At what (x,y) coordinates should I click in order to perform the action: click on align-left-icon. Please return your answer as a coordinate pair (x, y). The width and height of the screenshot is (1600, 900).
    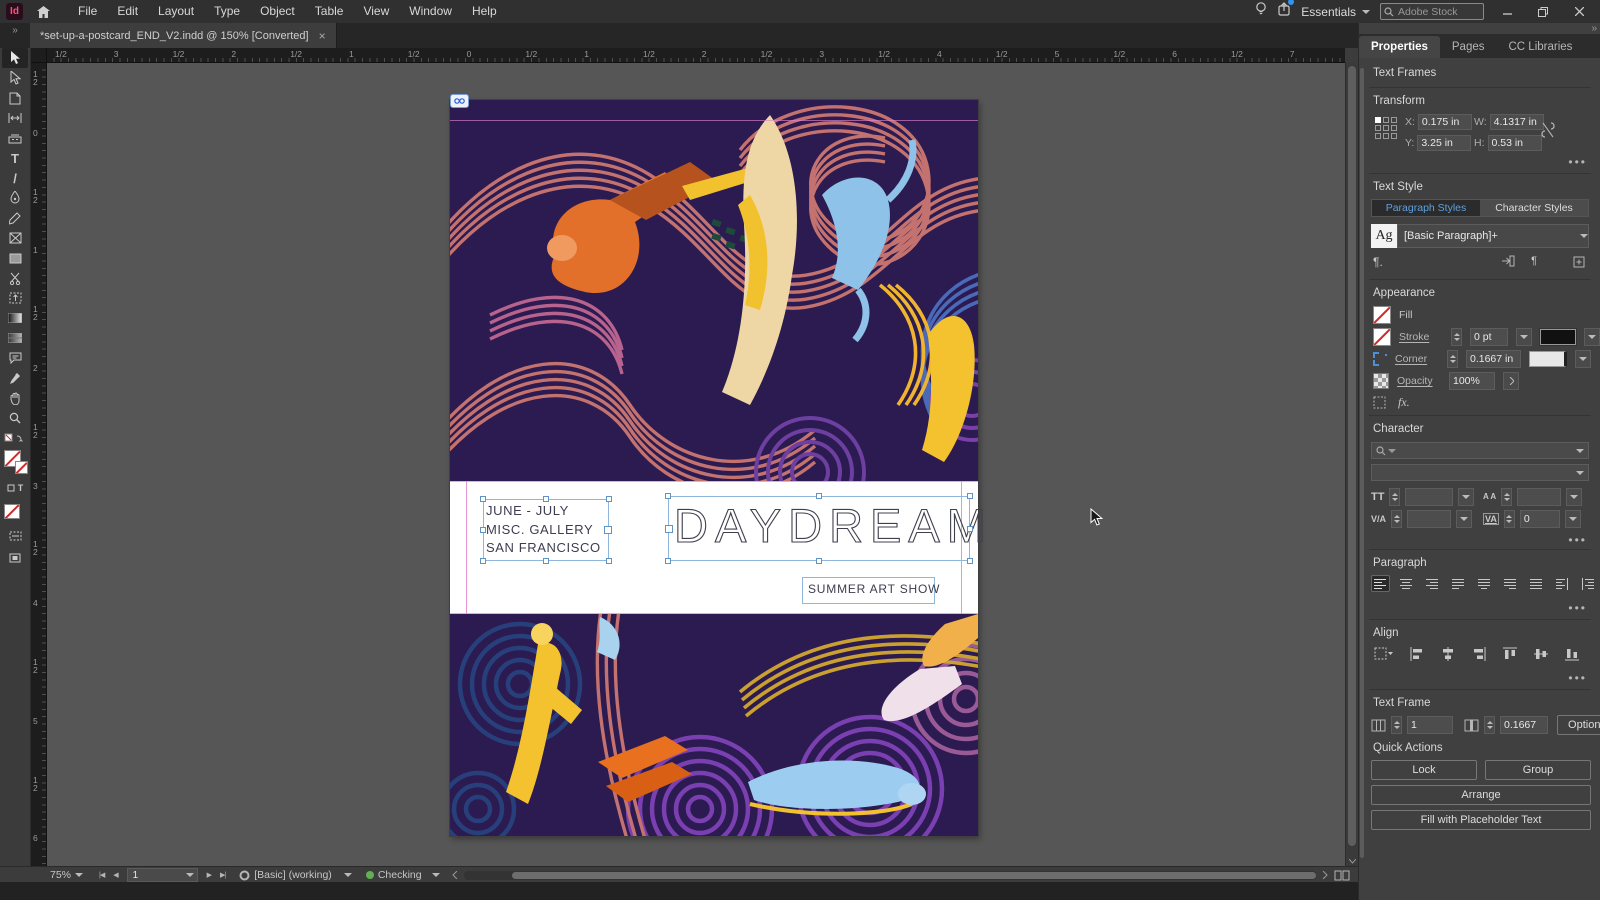
    Looking at the image, I should click on (1380, 583).